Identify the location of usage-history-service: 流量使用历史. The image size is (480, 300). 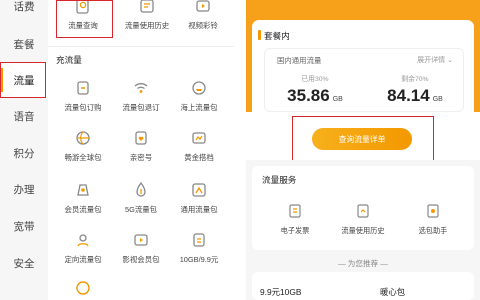
(363, 219).